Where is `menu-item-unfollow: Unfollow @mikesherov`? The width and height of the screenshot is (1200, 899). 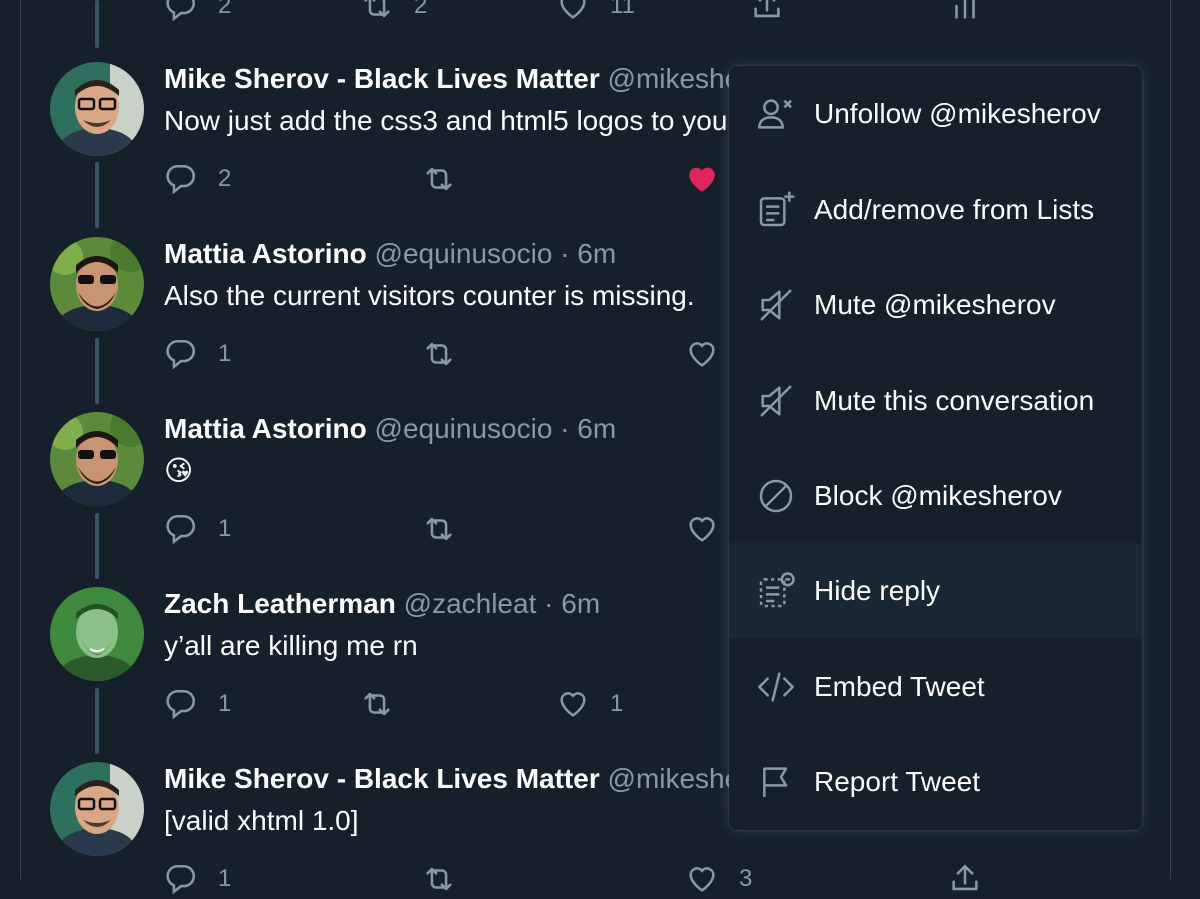 menu-item-unfollow: Unfollow @mikesherov is located at coordinates (935, 113).